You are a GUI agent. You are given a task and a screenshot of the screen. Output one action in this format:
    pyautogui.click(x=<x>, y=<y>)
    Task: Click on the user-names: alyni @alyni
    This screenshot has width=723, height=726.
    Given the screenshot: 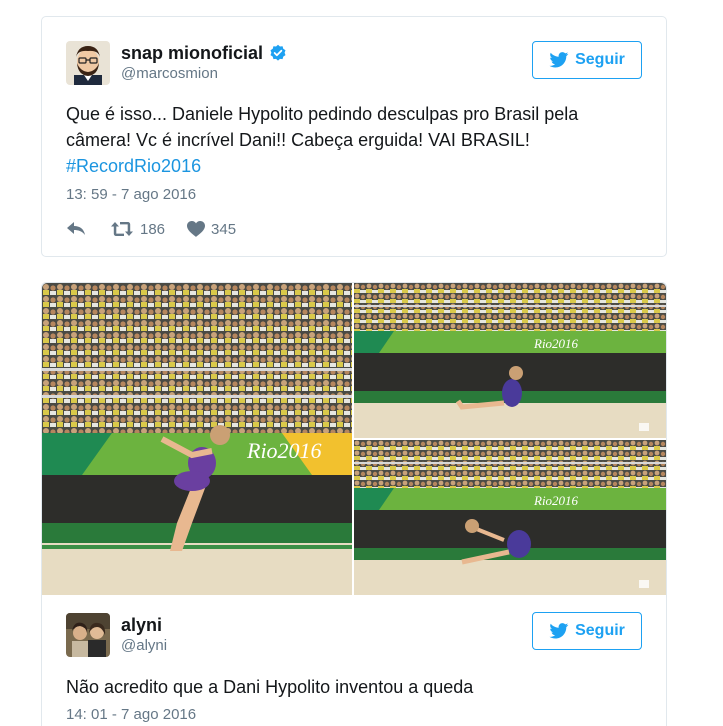 What is the action you would take?
    pyautogui.click(x=144, y=635)
    